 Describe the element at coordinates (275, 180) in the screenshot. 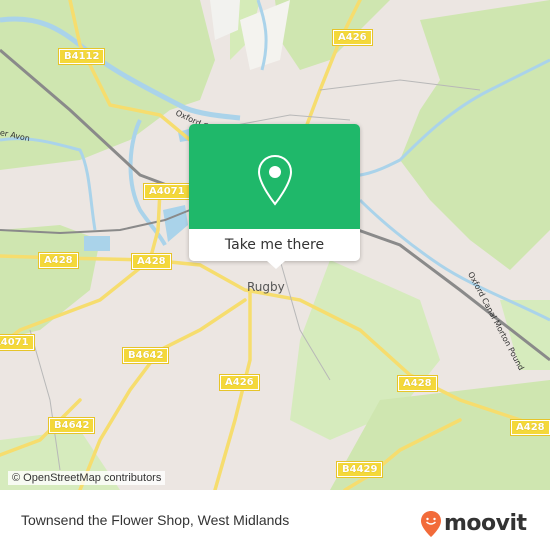

I see `location-pin-icon` at that location.